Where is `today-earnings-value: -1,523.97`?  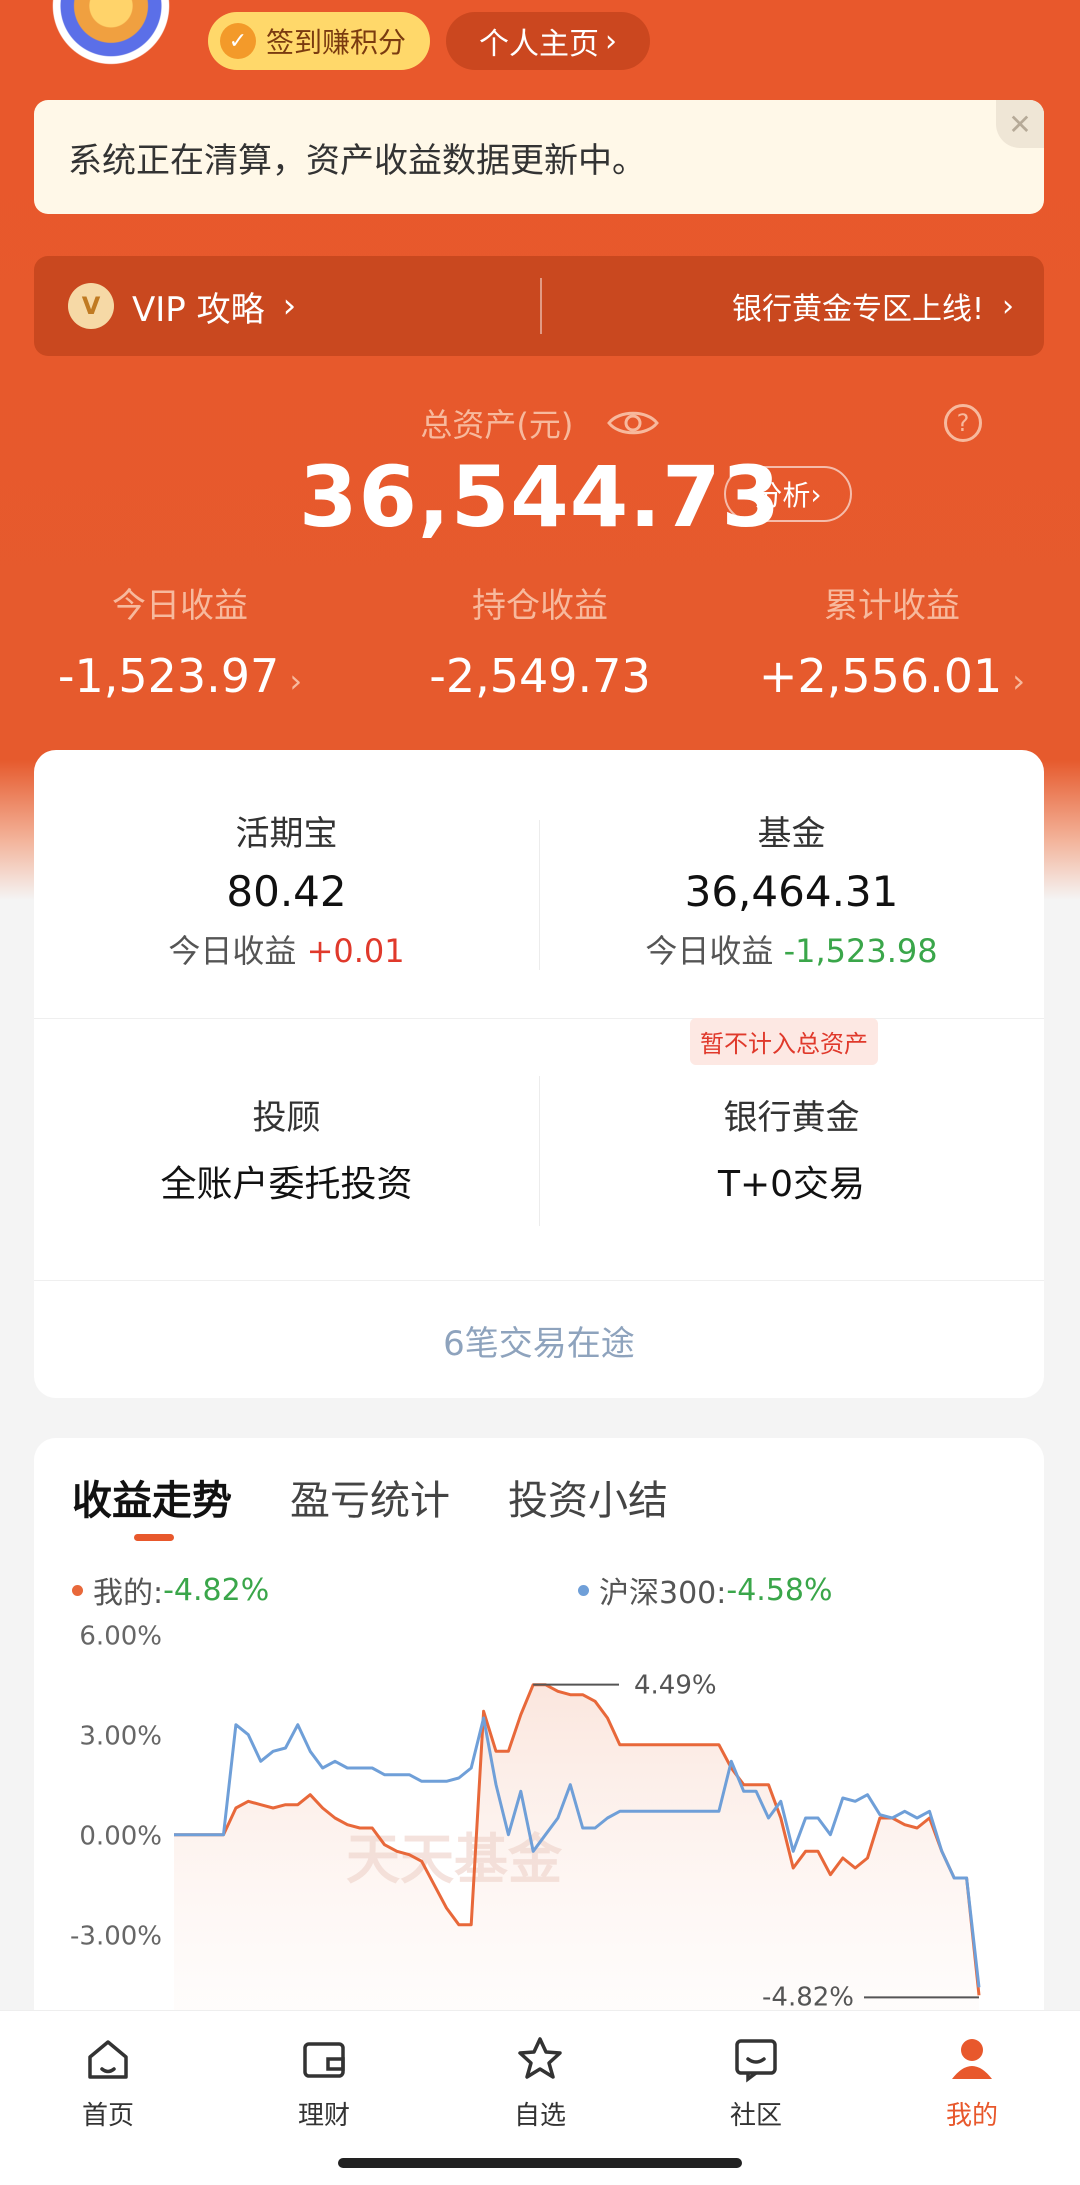
today-earnings-value: -1,523.97 is located at coordinates (168, 676).